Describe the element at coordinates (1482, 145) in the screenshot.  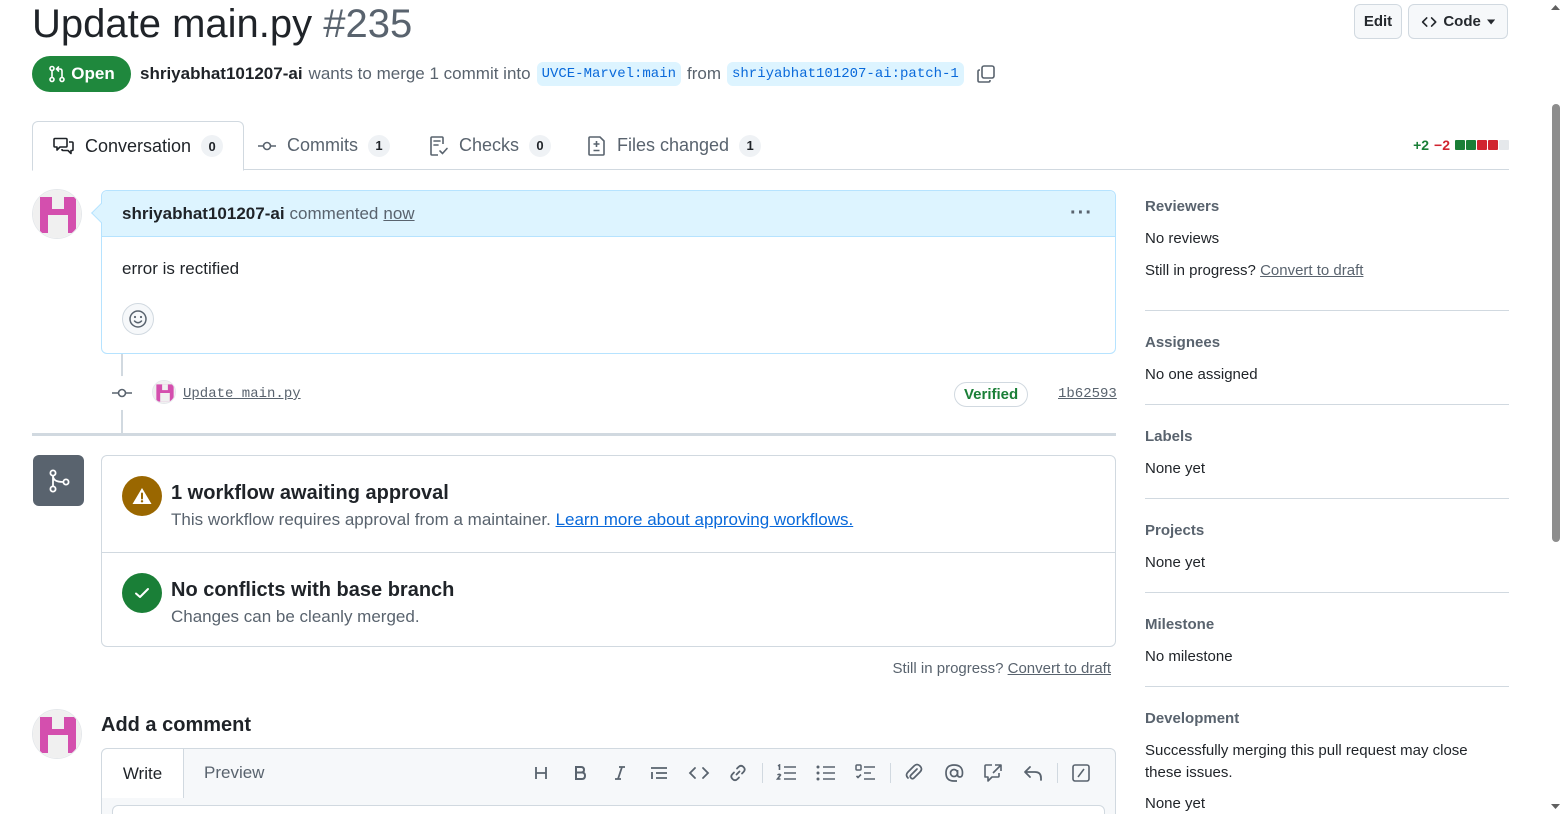
I see `diffstat-blocks` at that location.